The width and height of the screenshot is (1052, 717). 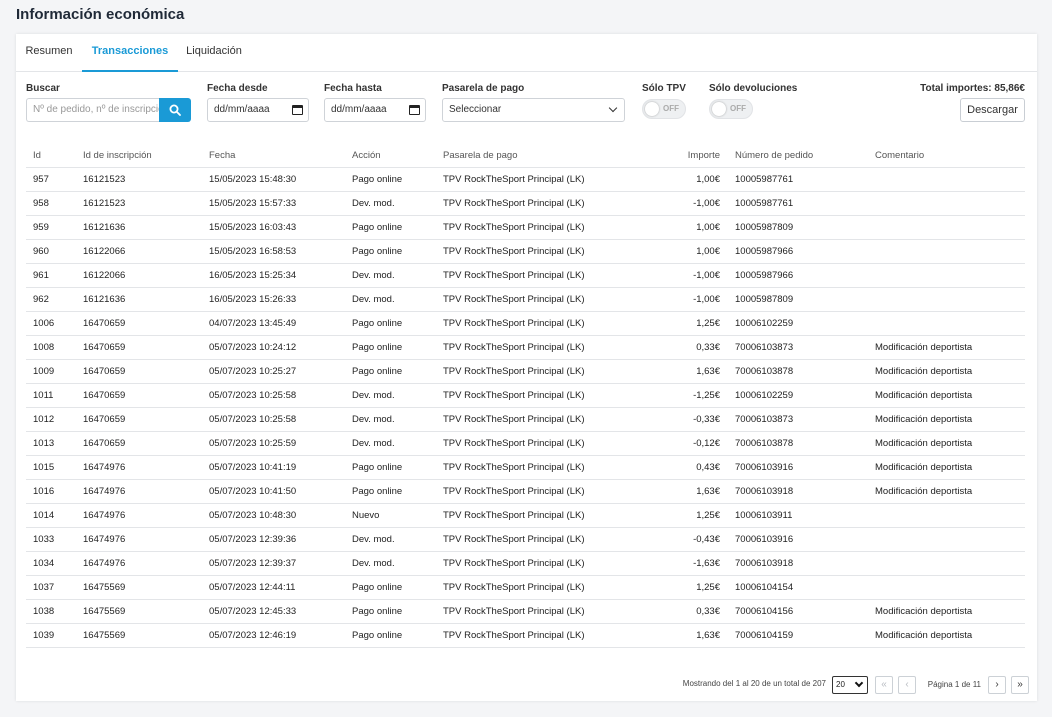 What do you see at coordinates (44, 611) in the screenshot?
I see `cell-id: 1038` at bounding box center [44, 611].